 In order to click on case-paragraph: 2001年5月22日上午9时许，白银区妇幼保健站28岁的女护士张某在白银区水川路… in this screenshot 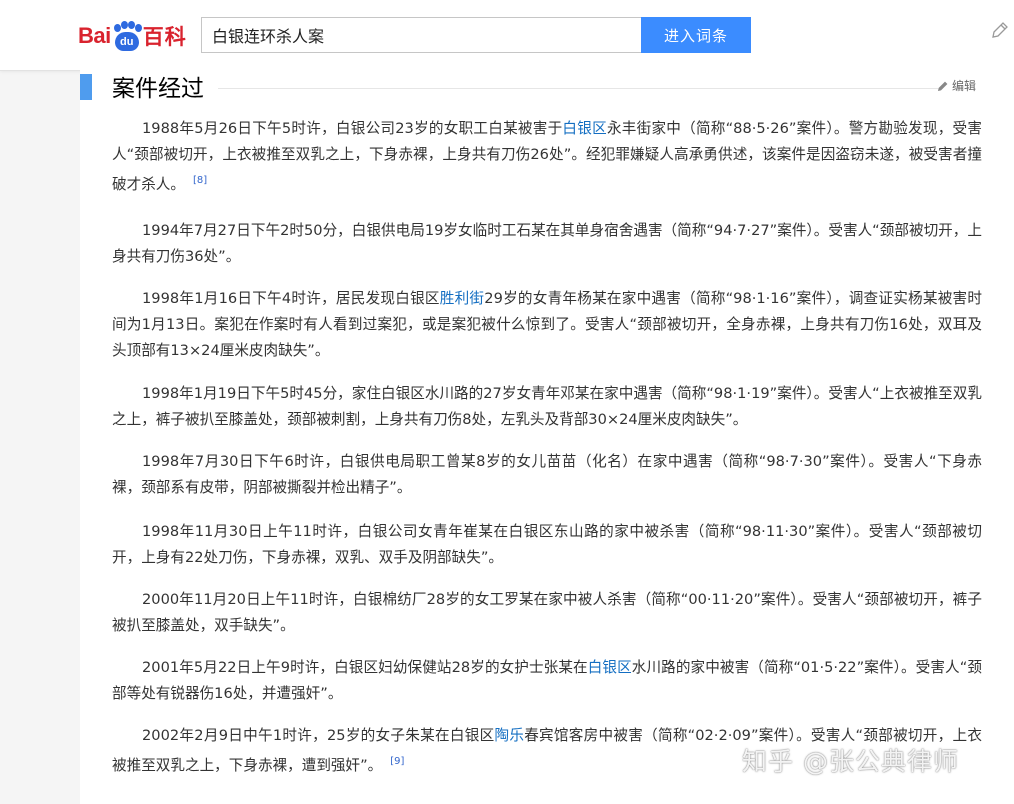, I will do `click(547, 681)`.